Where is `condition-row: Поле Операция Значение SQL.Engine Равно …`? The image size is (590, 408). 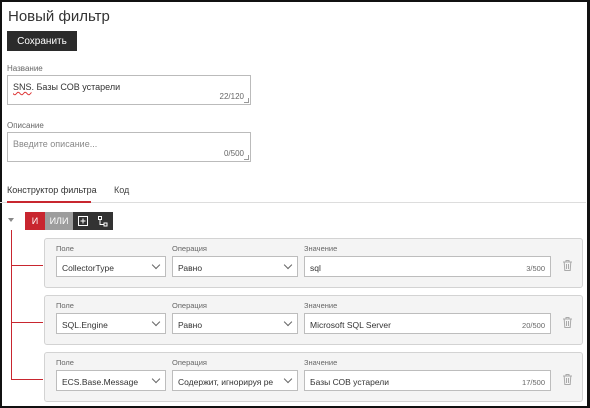
condition-row: Поле Операция Значение SQL.Engine Равно … is located at coordinates (313, 320).